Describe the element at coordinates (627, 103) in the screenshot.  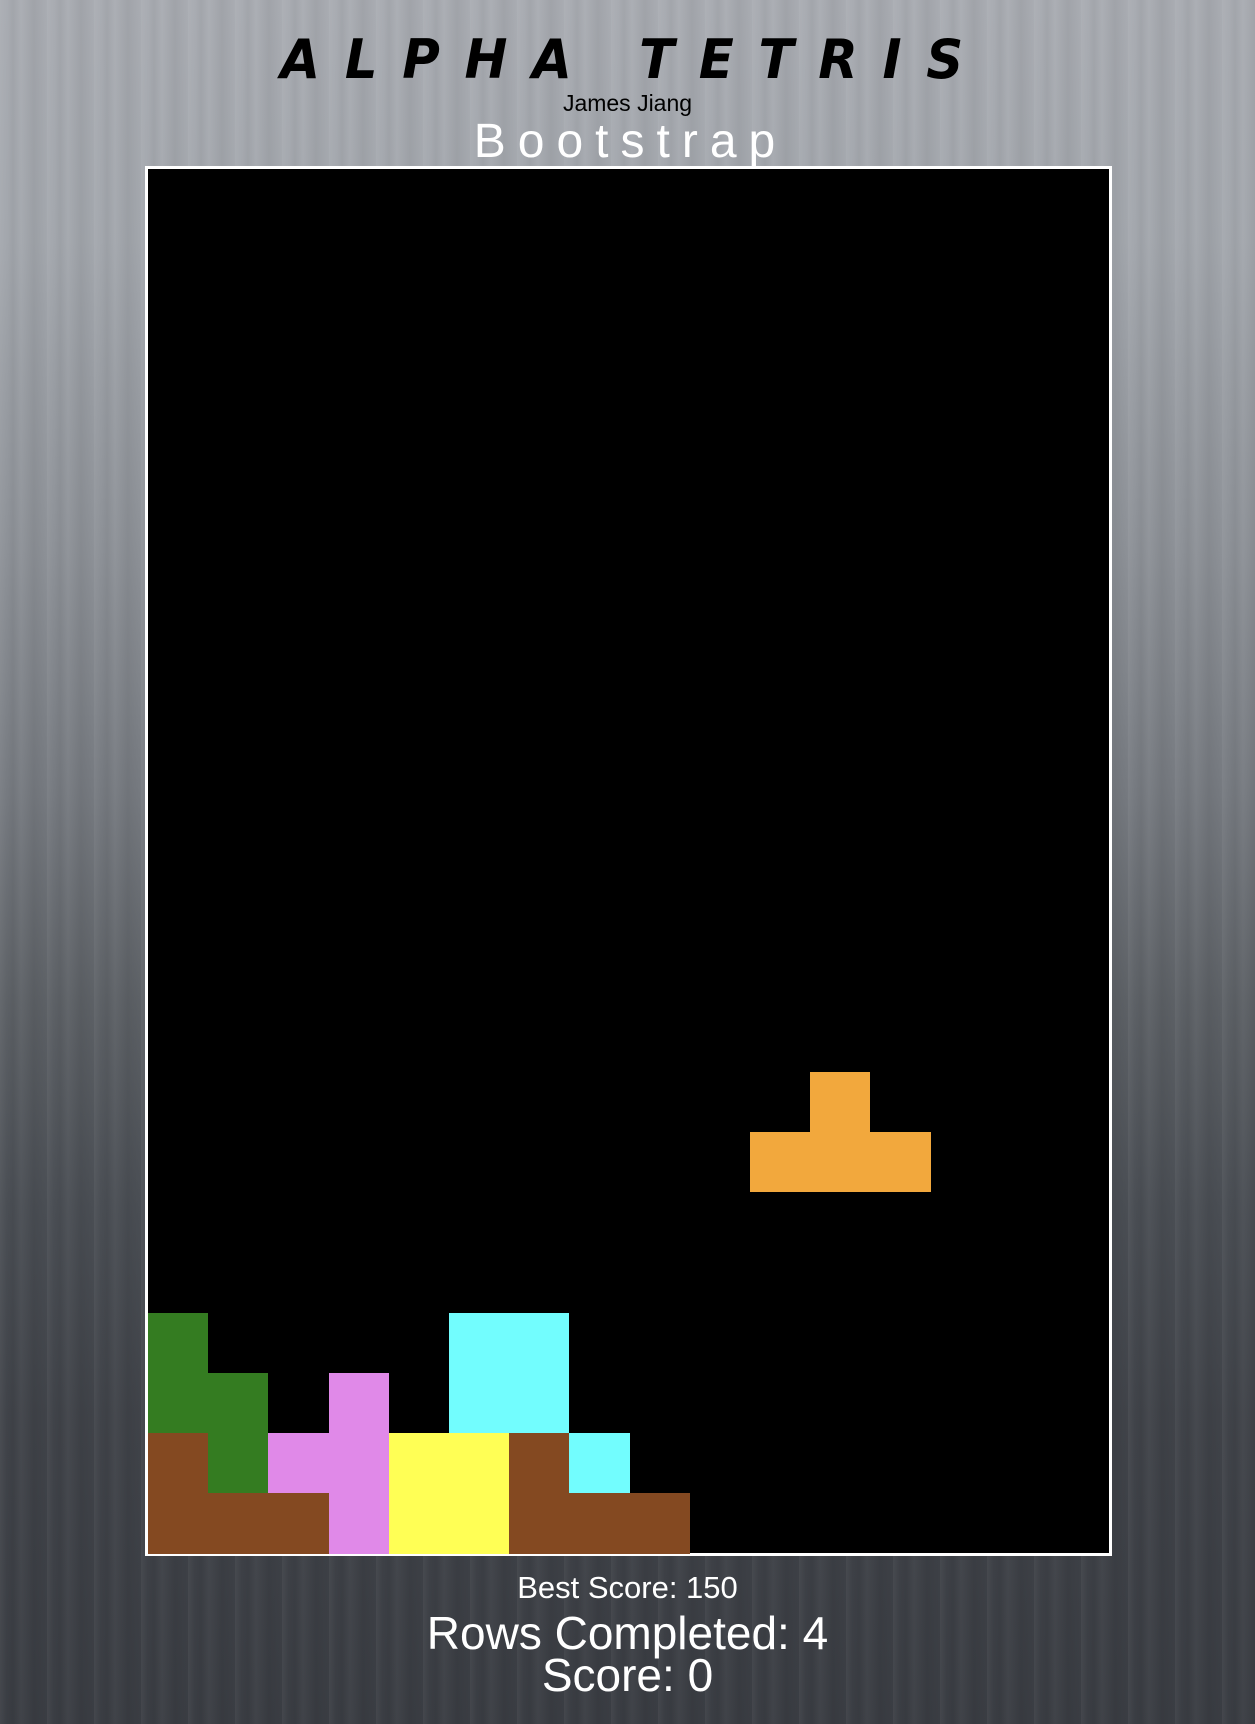
I see `author-name: James Jiang` at that location.